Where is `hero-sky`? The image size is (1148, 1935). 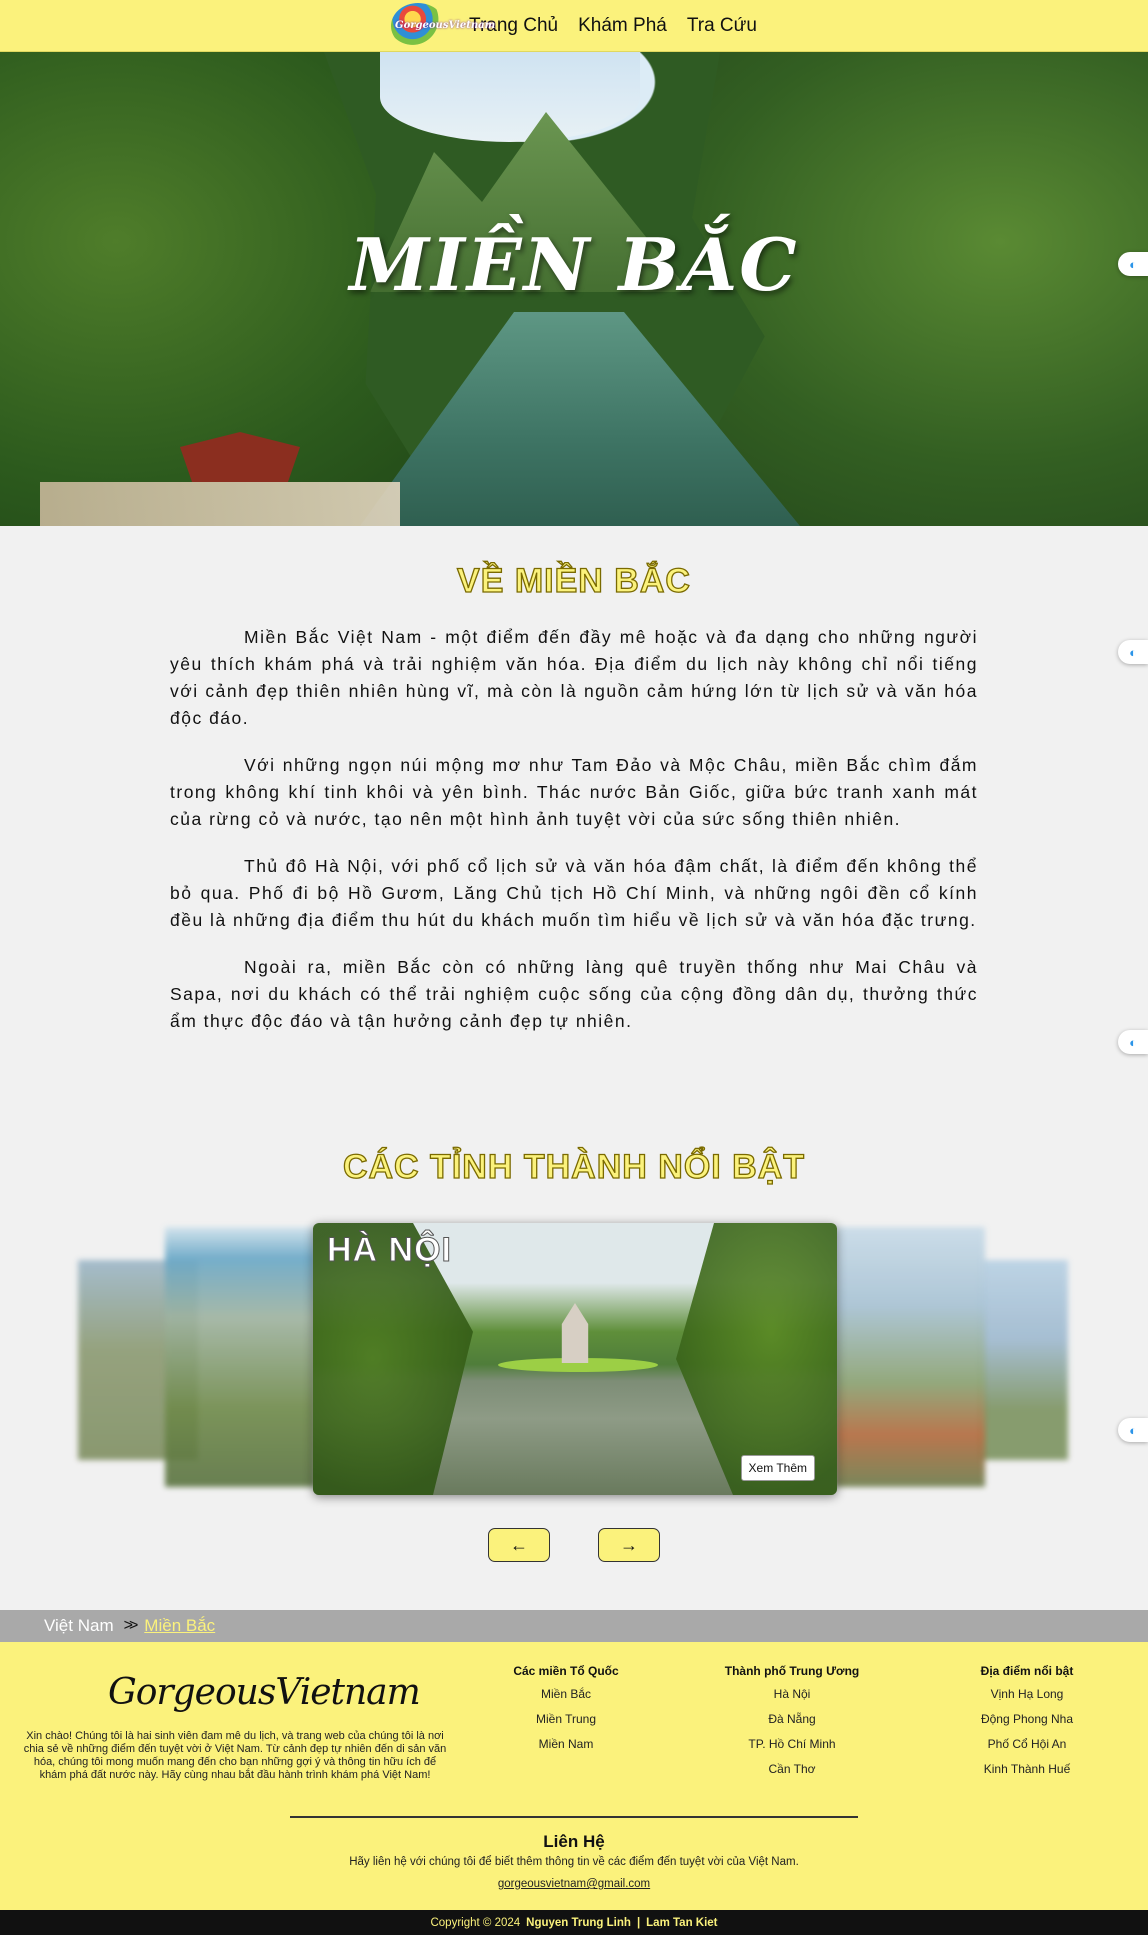 hero-sky is located at coordinates (510, 97).